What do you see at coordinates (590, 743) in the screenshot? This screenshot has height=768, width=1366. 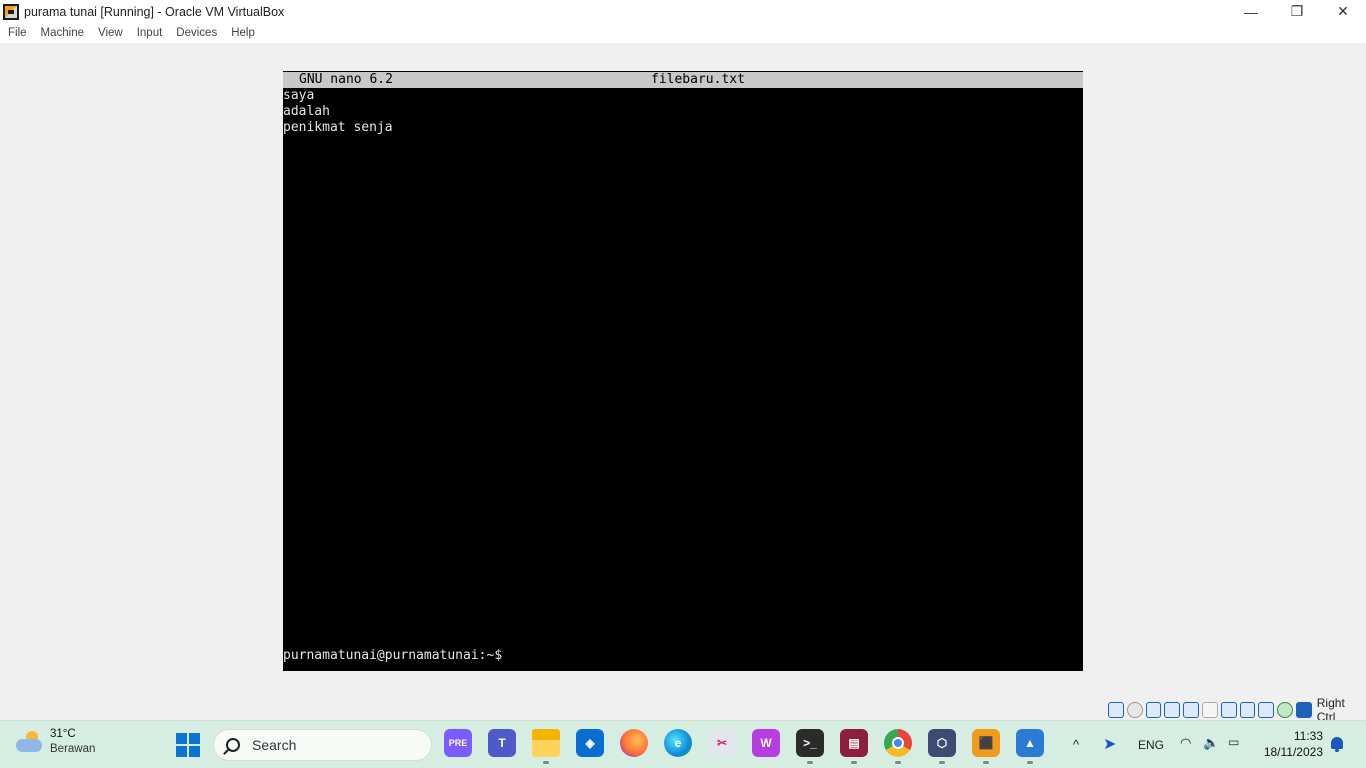 I see `defender-icon: ◈` at bounding box center [590, 743].